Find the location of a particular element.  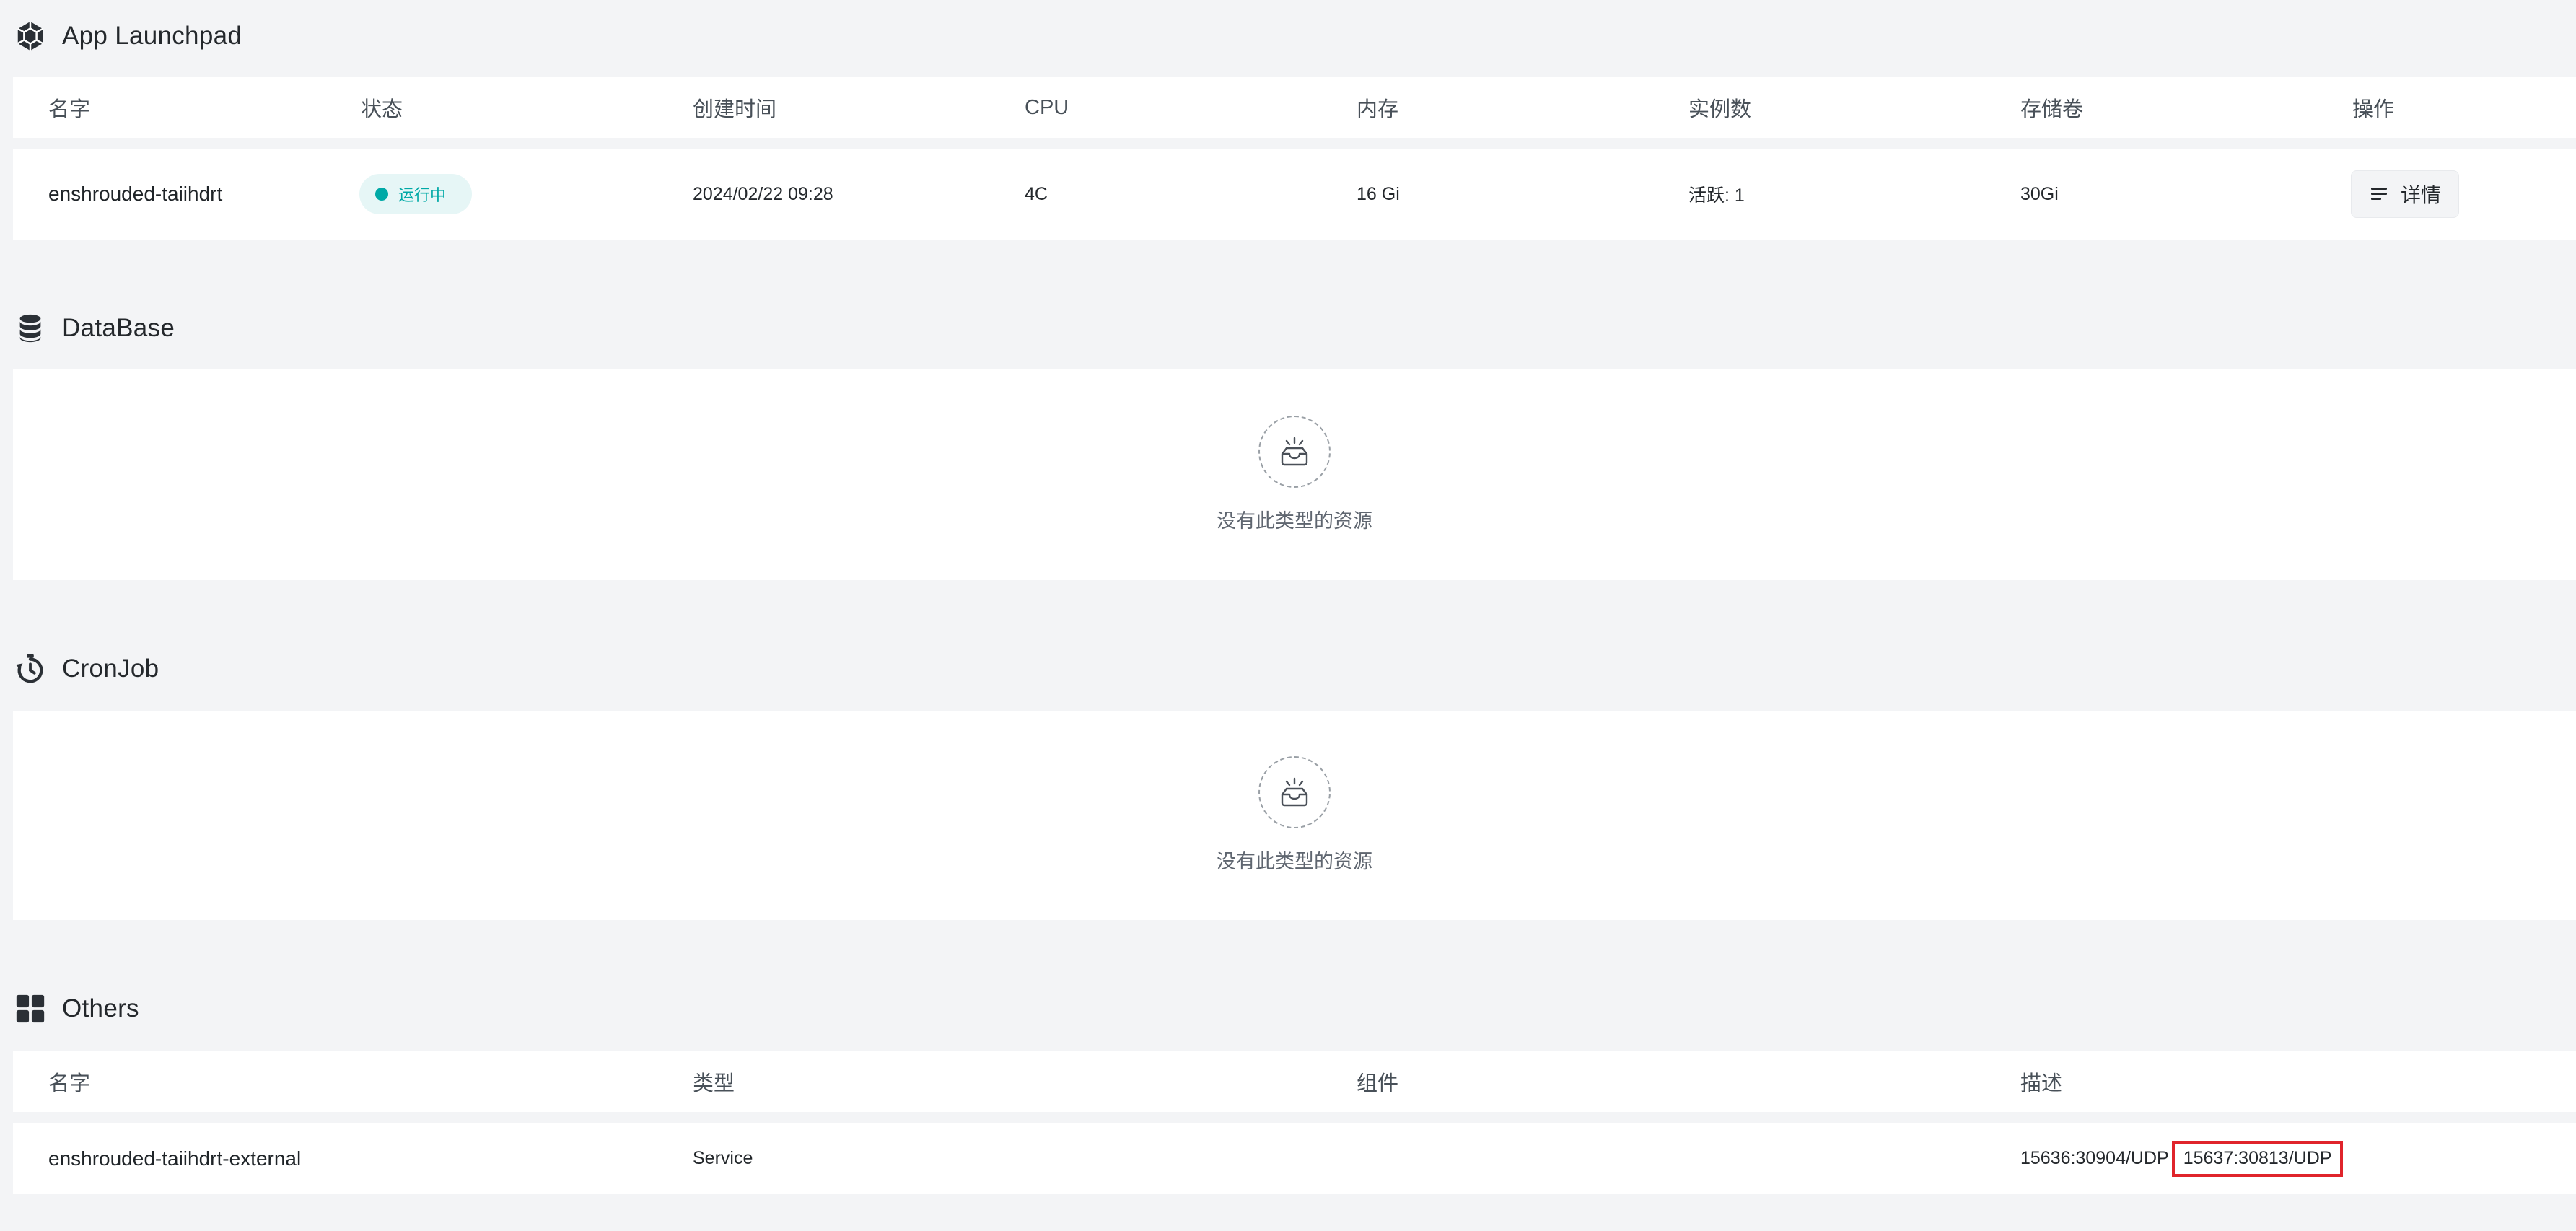

database-icon is located at coordinates (30, 329).